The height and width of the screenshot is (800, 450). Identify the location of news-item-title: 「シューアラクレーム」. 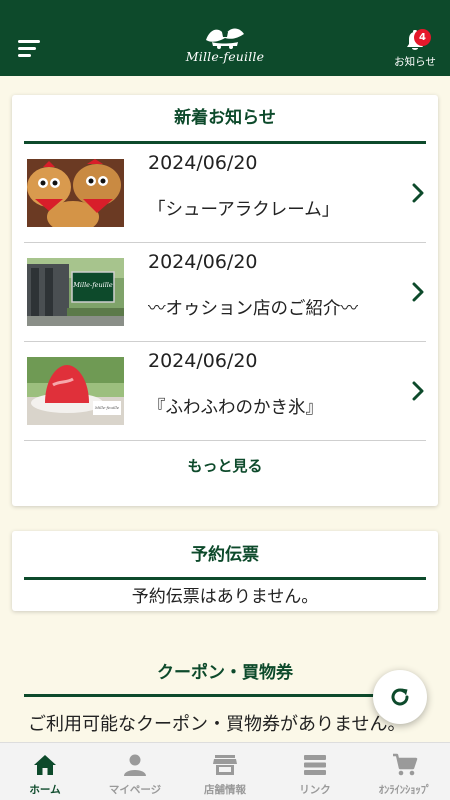
(244, 210).